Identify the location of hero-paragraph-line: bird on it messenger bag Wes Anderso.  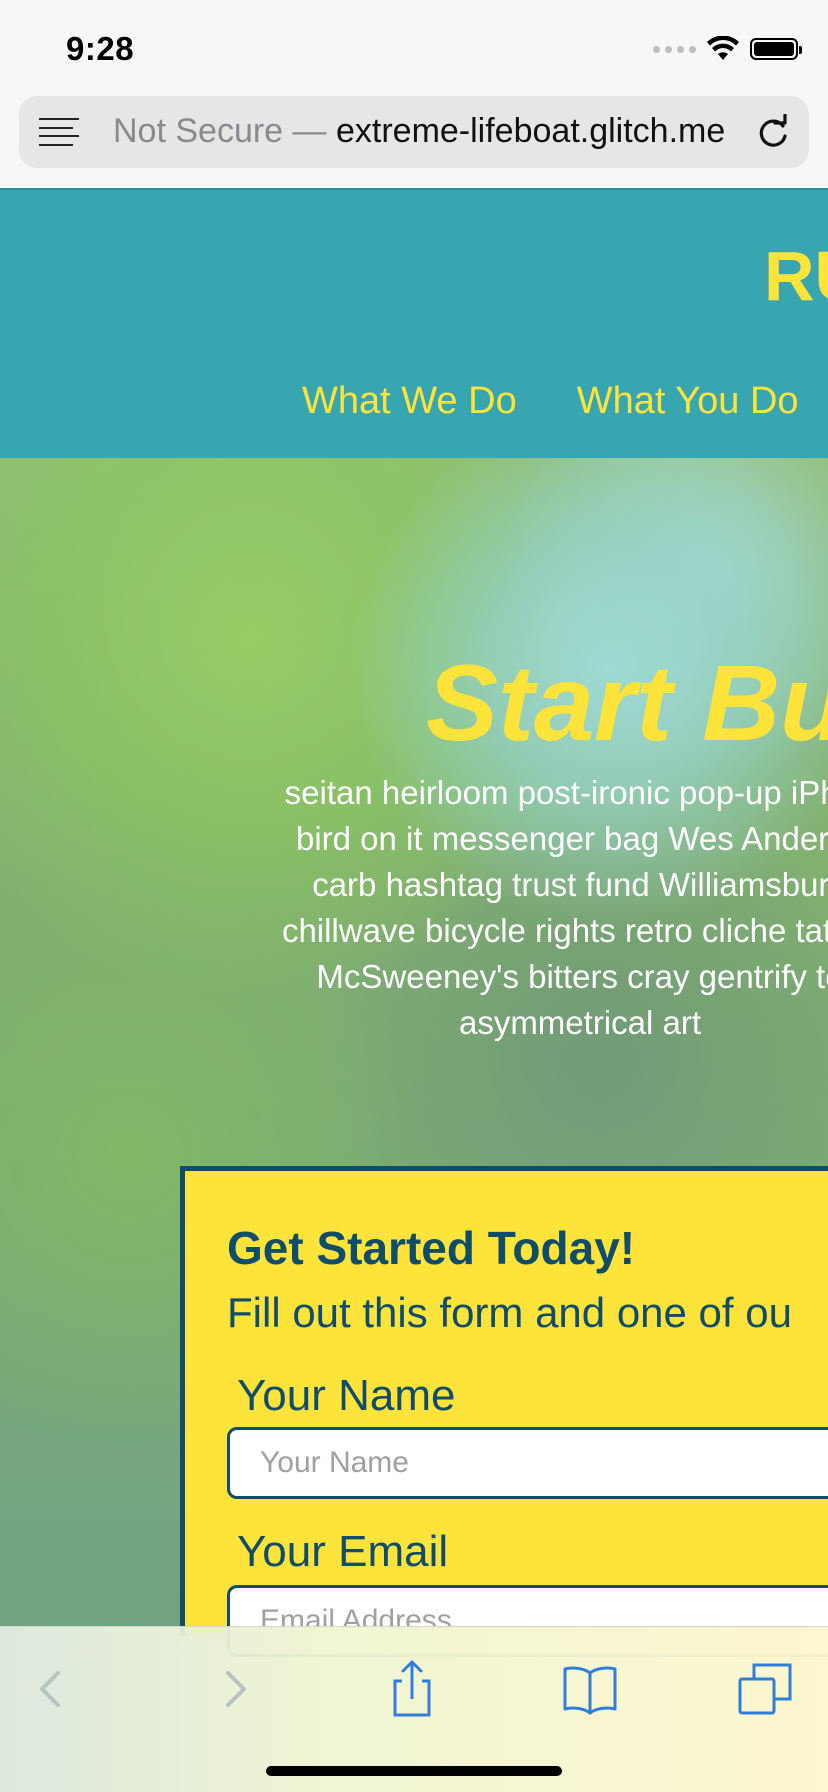
(561, 838).